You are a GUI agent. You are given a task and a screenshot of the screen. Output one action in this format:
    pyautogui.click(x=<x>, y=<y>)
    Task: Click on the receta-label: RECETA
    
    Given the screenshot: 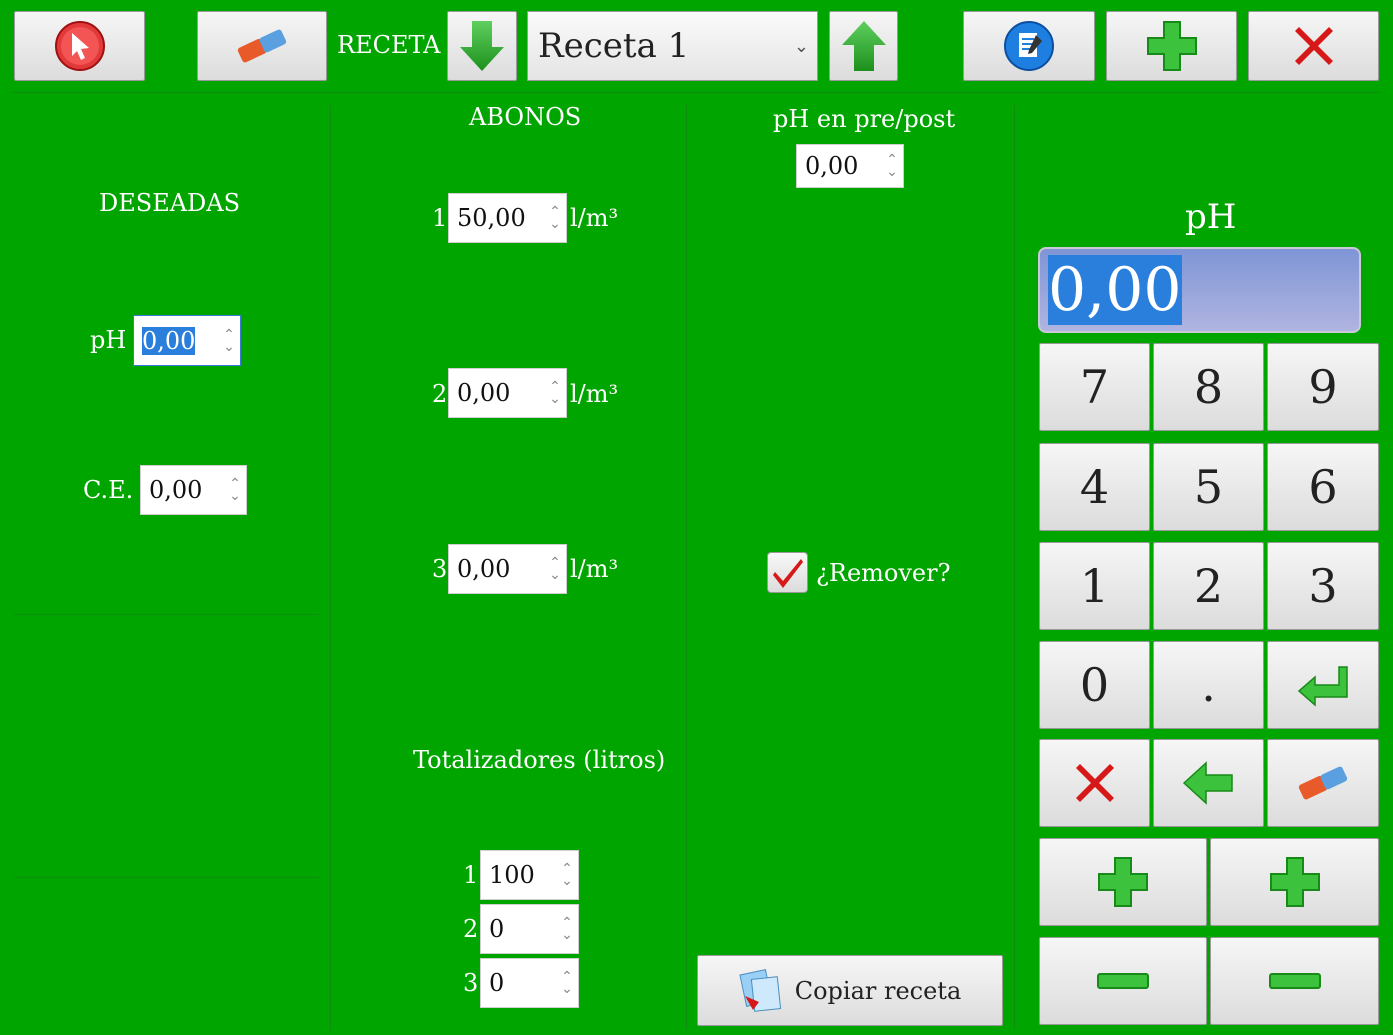 What is the action you would take?
    pyautogui.click(x=389, y=45)
    